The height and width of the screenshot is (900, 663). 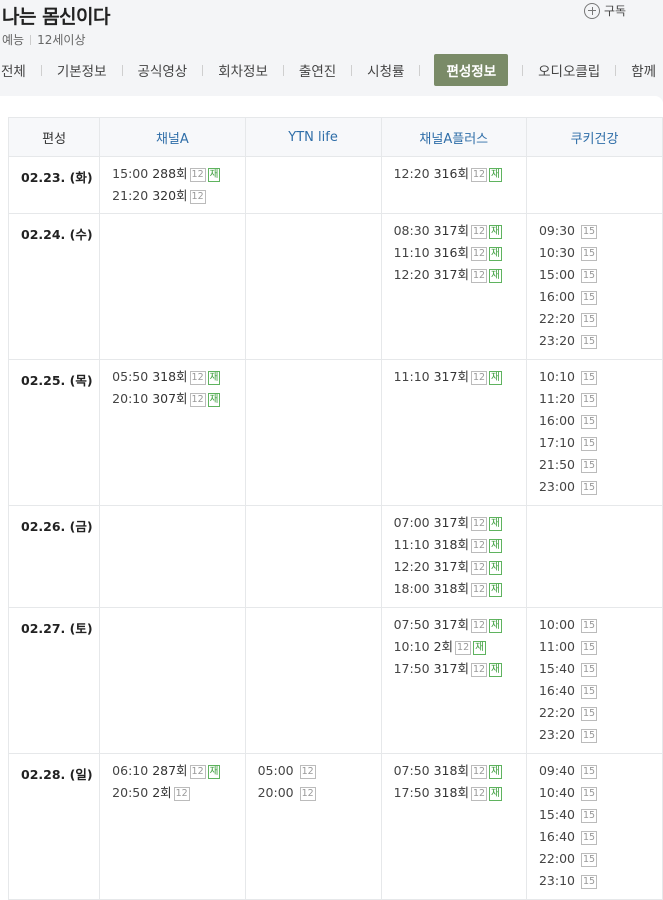 What do you see at coordinates (178, 176) in the screenshot?
I see `airing-entry: 15:00 288회 12 재` at bounding box center [178, 176].